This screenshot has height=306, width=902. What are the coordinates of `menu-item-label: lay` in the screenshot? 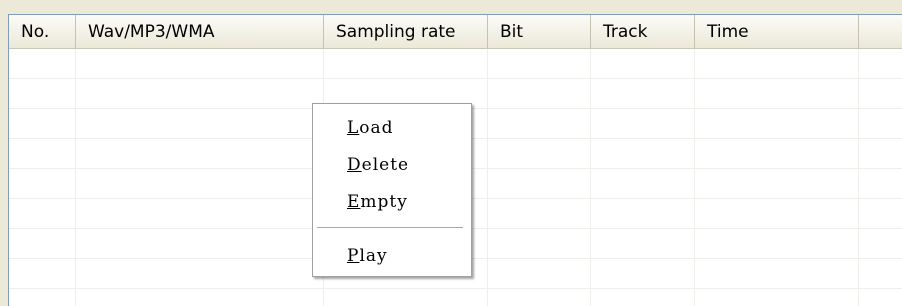 It's located at (373, 256).